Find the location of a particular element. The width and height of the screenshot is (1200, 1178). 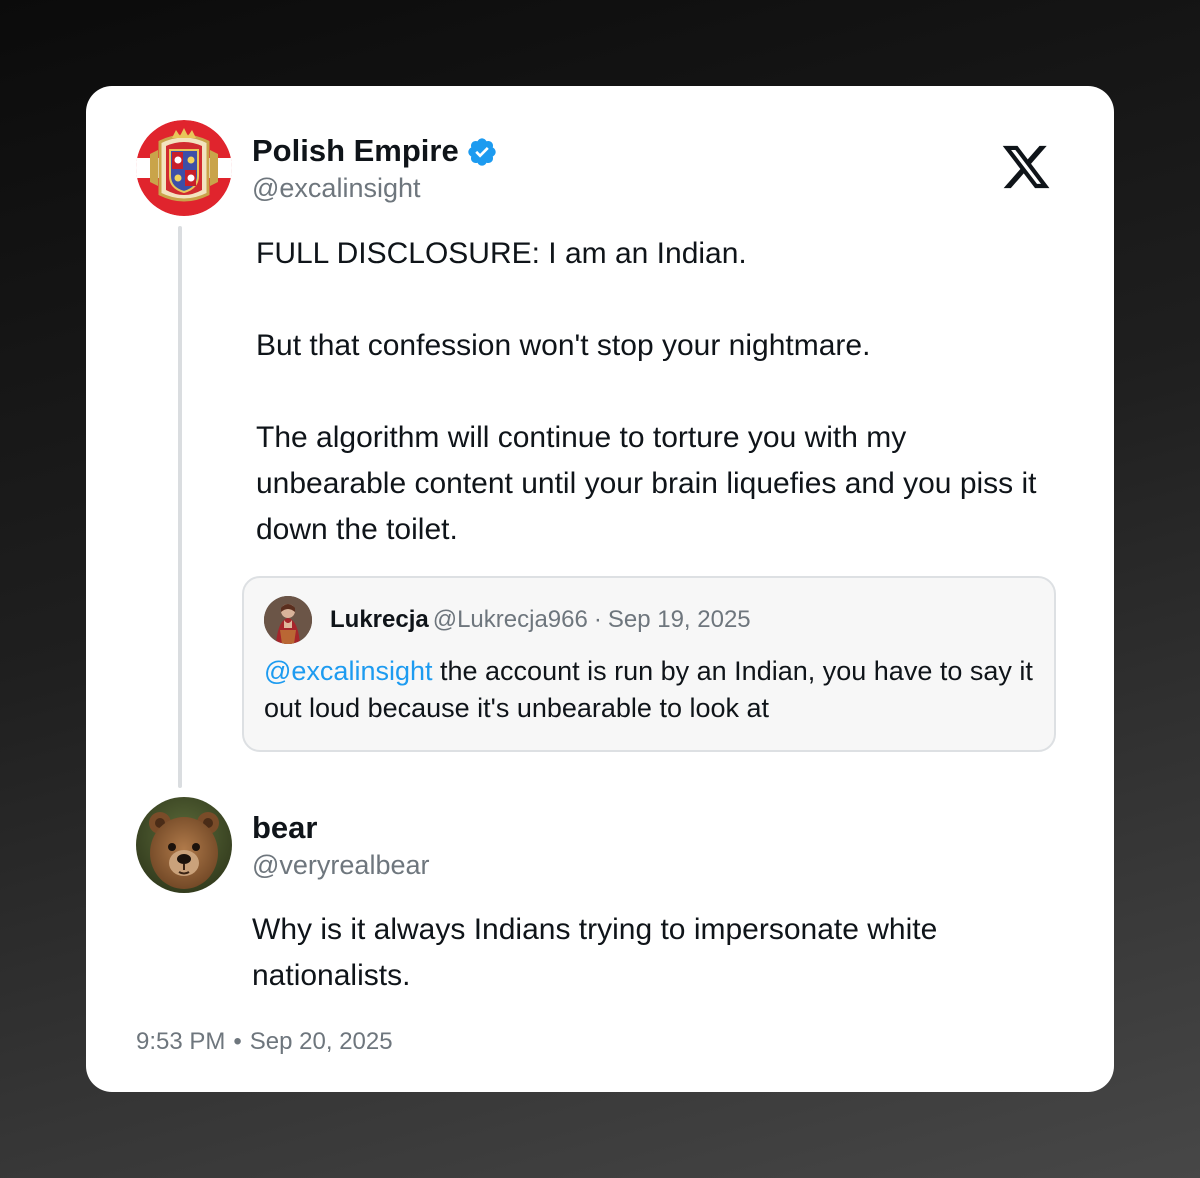

verified-badge-icon is located at coordinates (482, 152).